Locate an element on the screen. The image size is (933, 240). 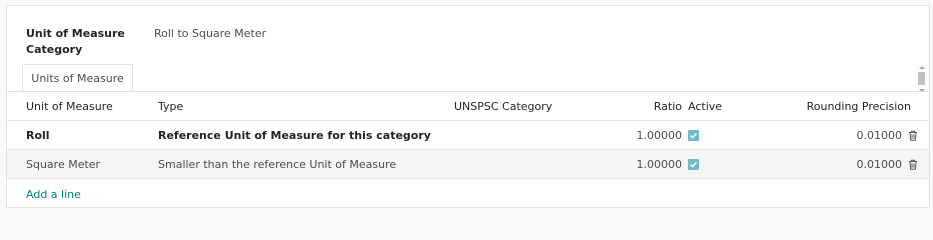
cell-uom: Roll is located at coordinates (38, 135).